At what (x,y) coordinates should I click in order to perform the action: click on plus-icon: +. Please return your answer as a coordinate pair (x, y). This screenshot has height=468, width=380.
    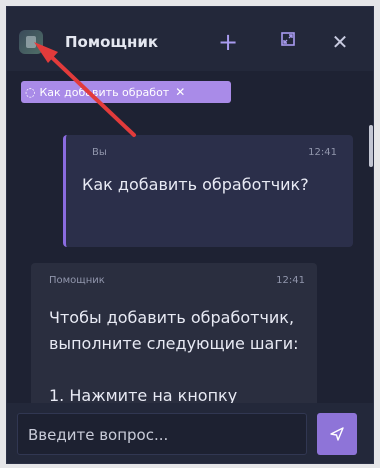
    Looking at the image, I should click on (228, 42).